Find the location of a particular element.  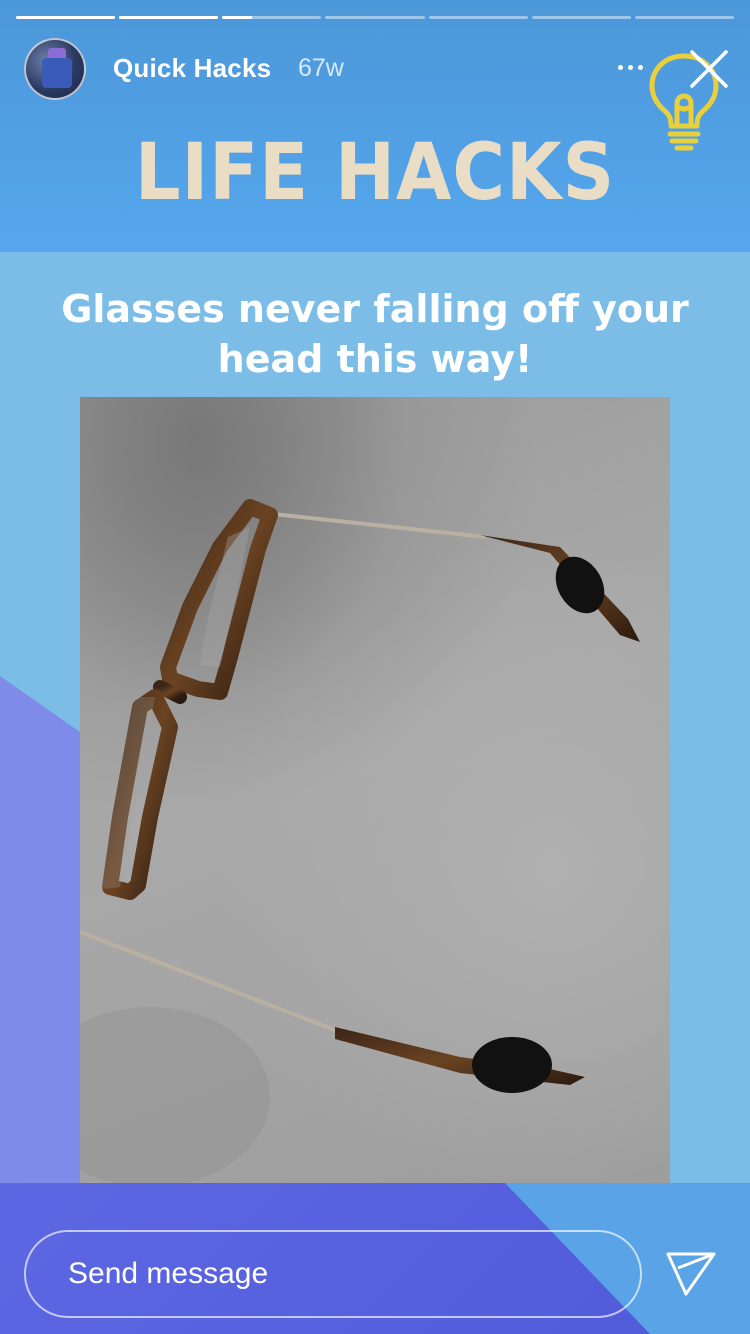

account-name: Quick Hacks is located at coordinates (192, 68).